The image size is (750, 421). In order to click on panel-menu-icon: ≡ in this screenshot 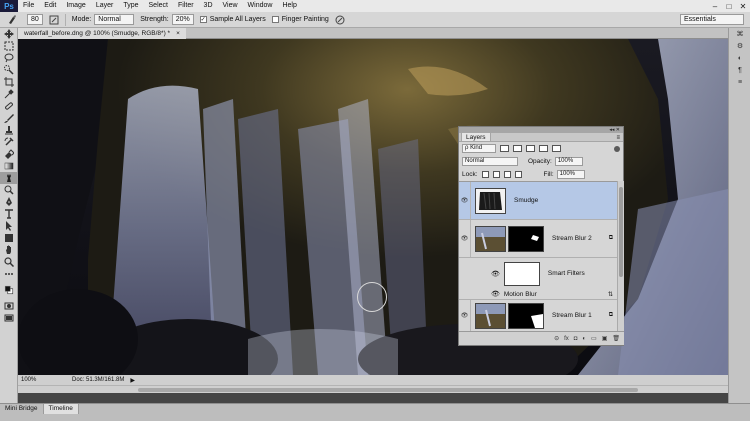, I will do `click(618, 138)`.